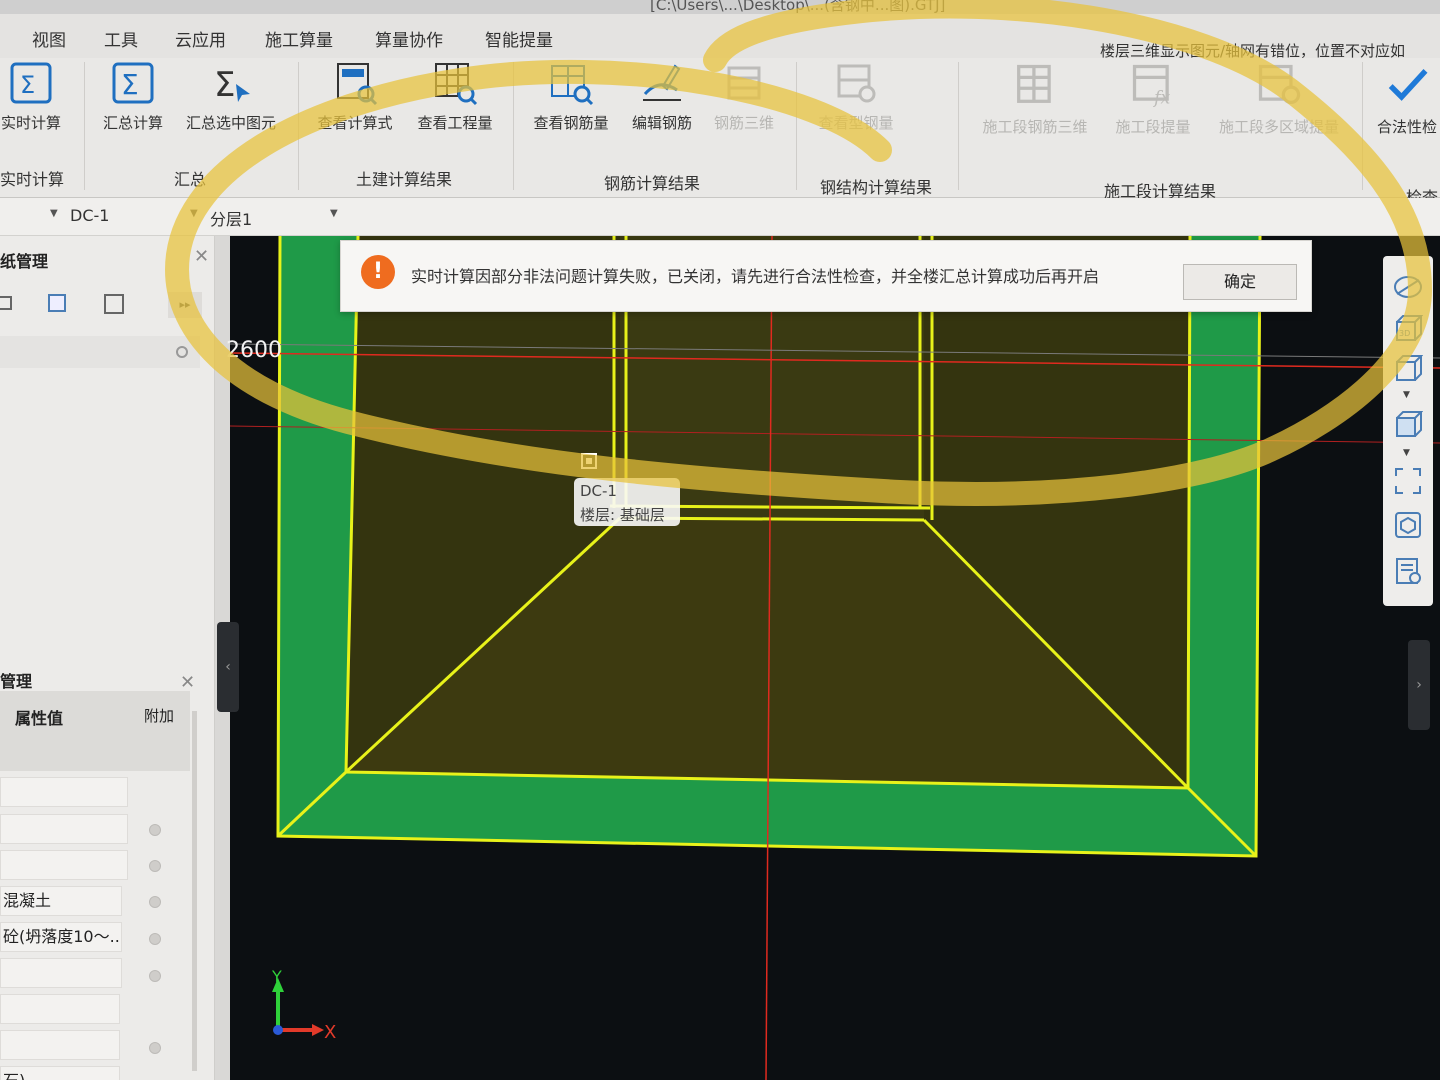 The height and width of the screenshot is (1080, 1440). What do you see at coordinates (100, 352) in the screenshot?
I see `search-field` at bounding box center [100, 352].